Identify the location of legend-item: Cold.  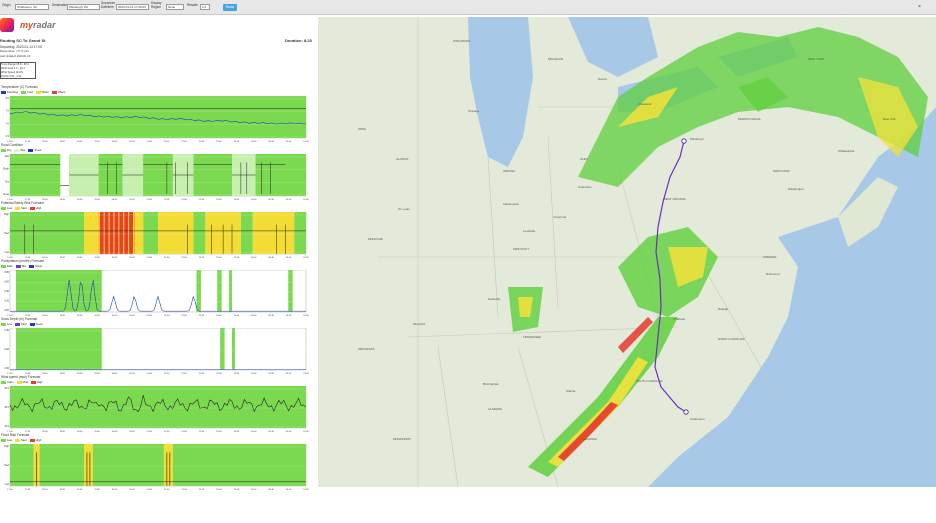
(26, 92).